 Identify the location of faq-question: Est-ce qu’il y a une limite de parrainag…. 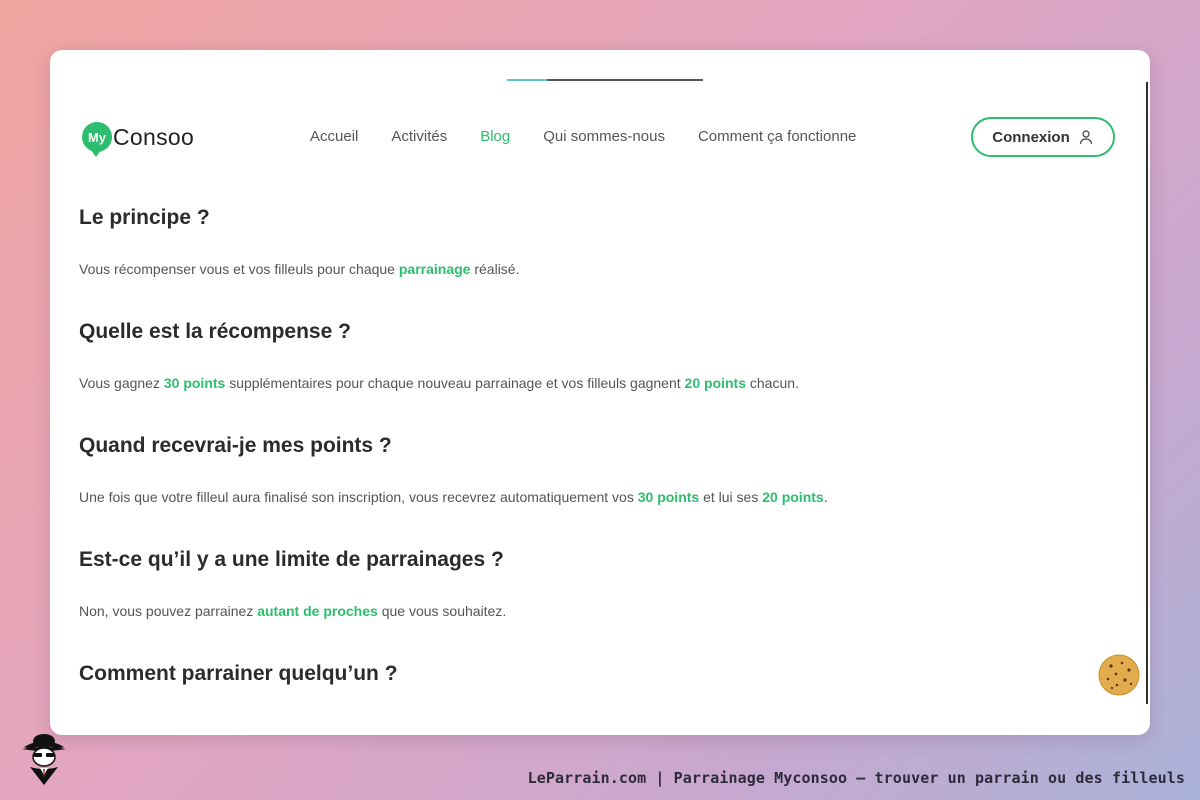
(291, 559).